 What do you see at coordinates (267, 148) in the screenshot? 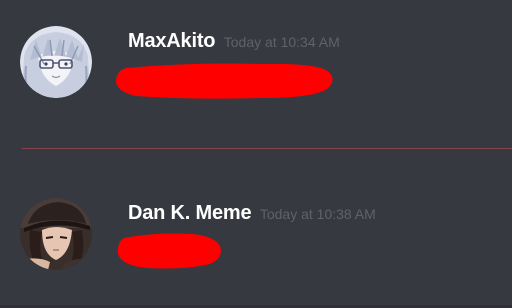
I see `new-messages-divider` at bounding box center [267, 148].